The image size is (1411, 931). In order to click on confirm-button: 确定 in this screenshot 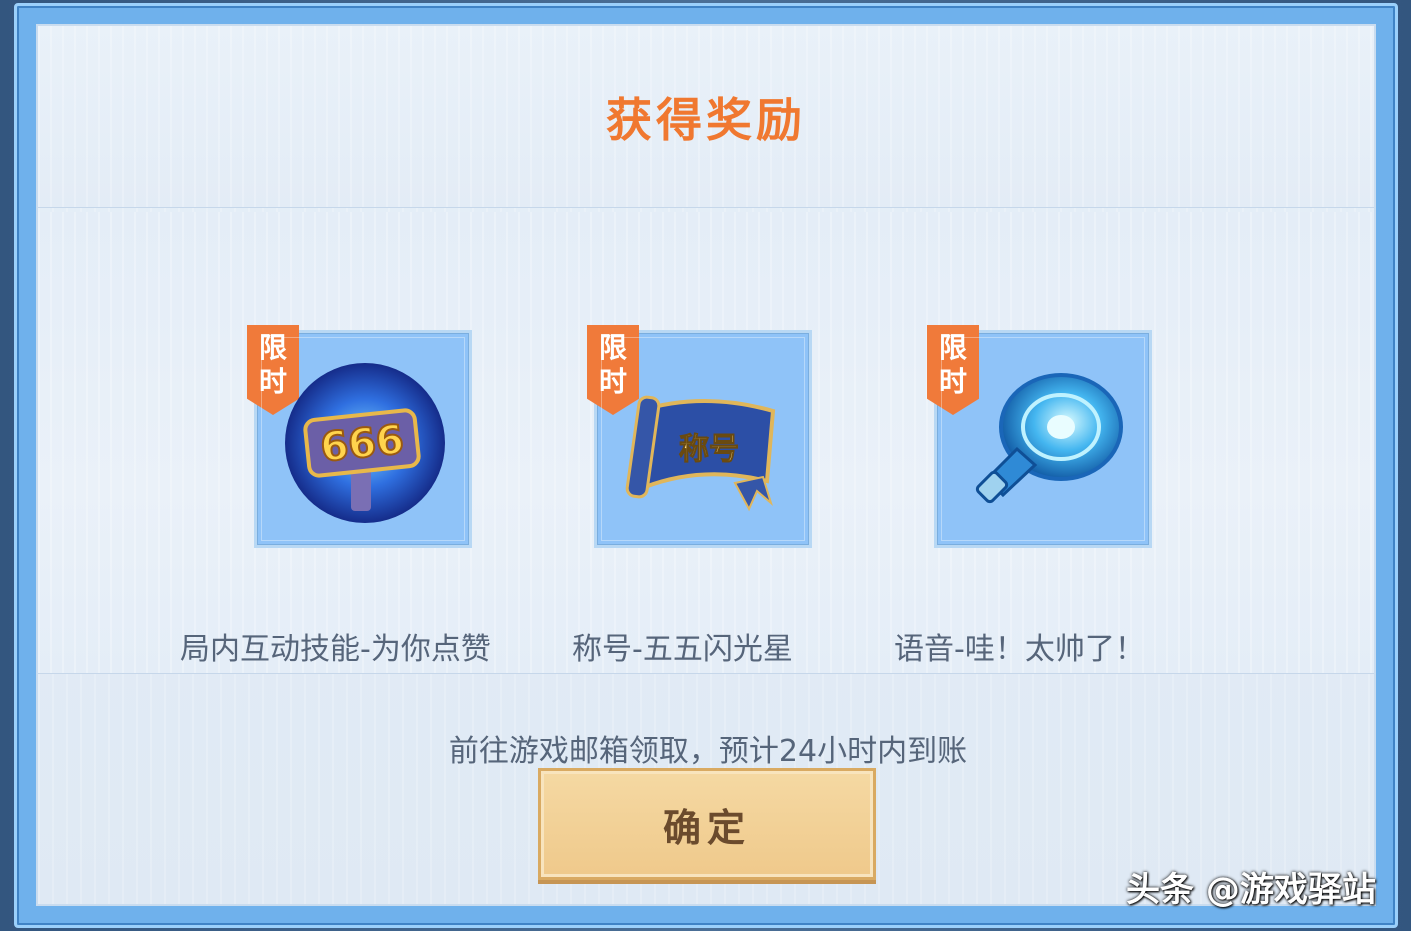, I will do `click(707, 824)`.